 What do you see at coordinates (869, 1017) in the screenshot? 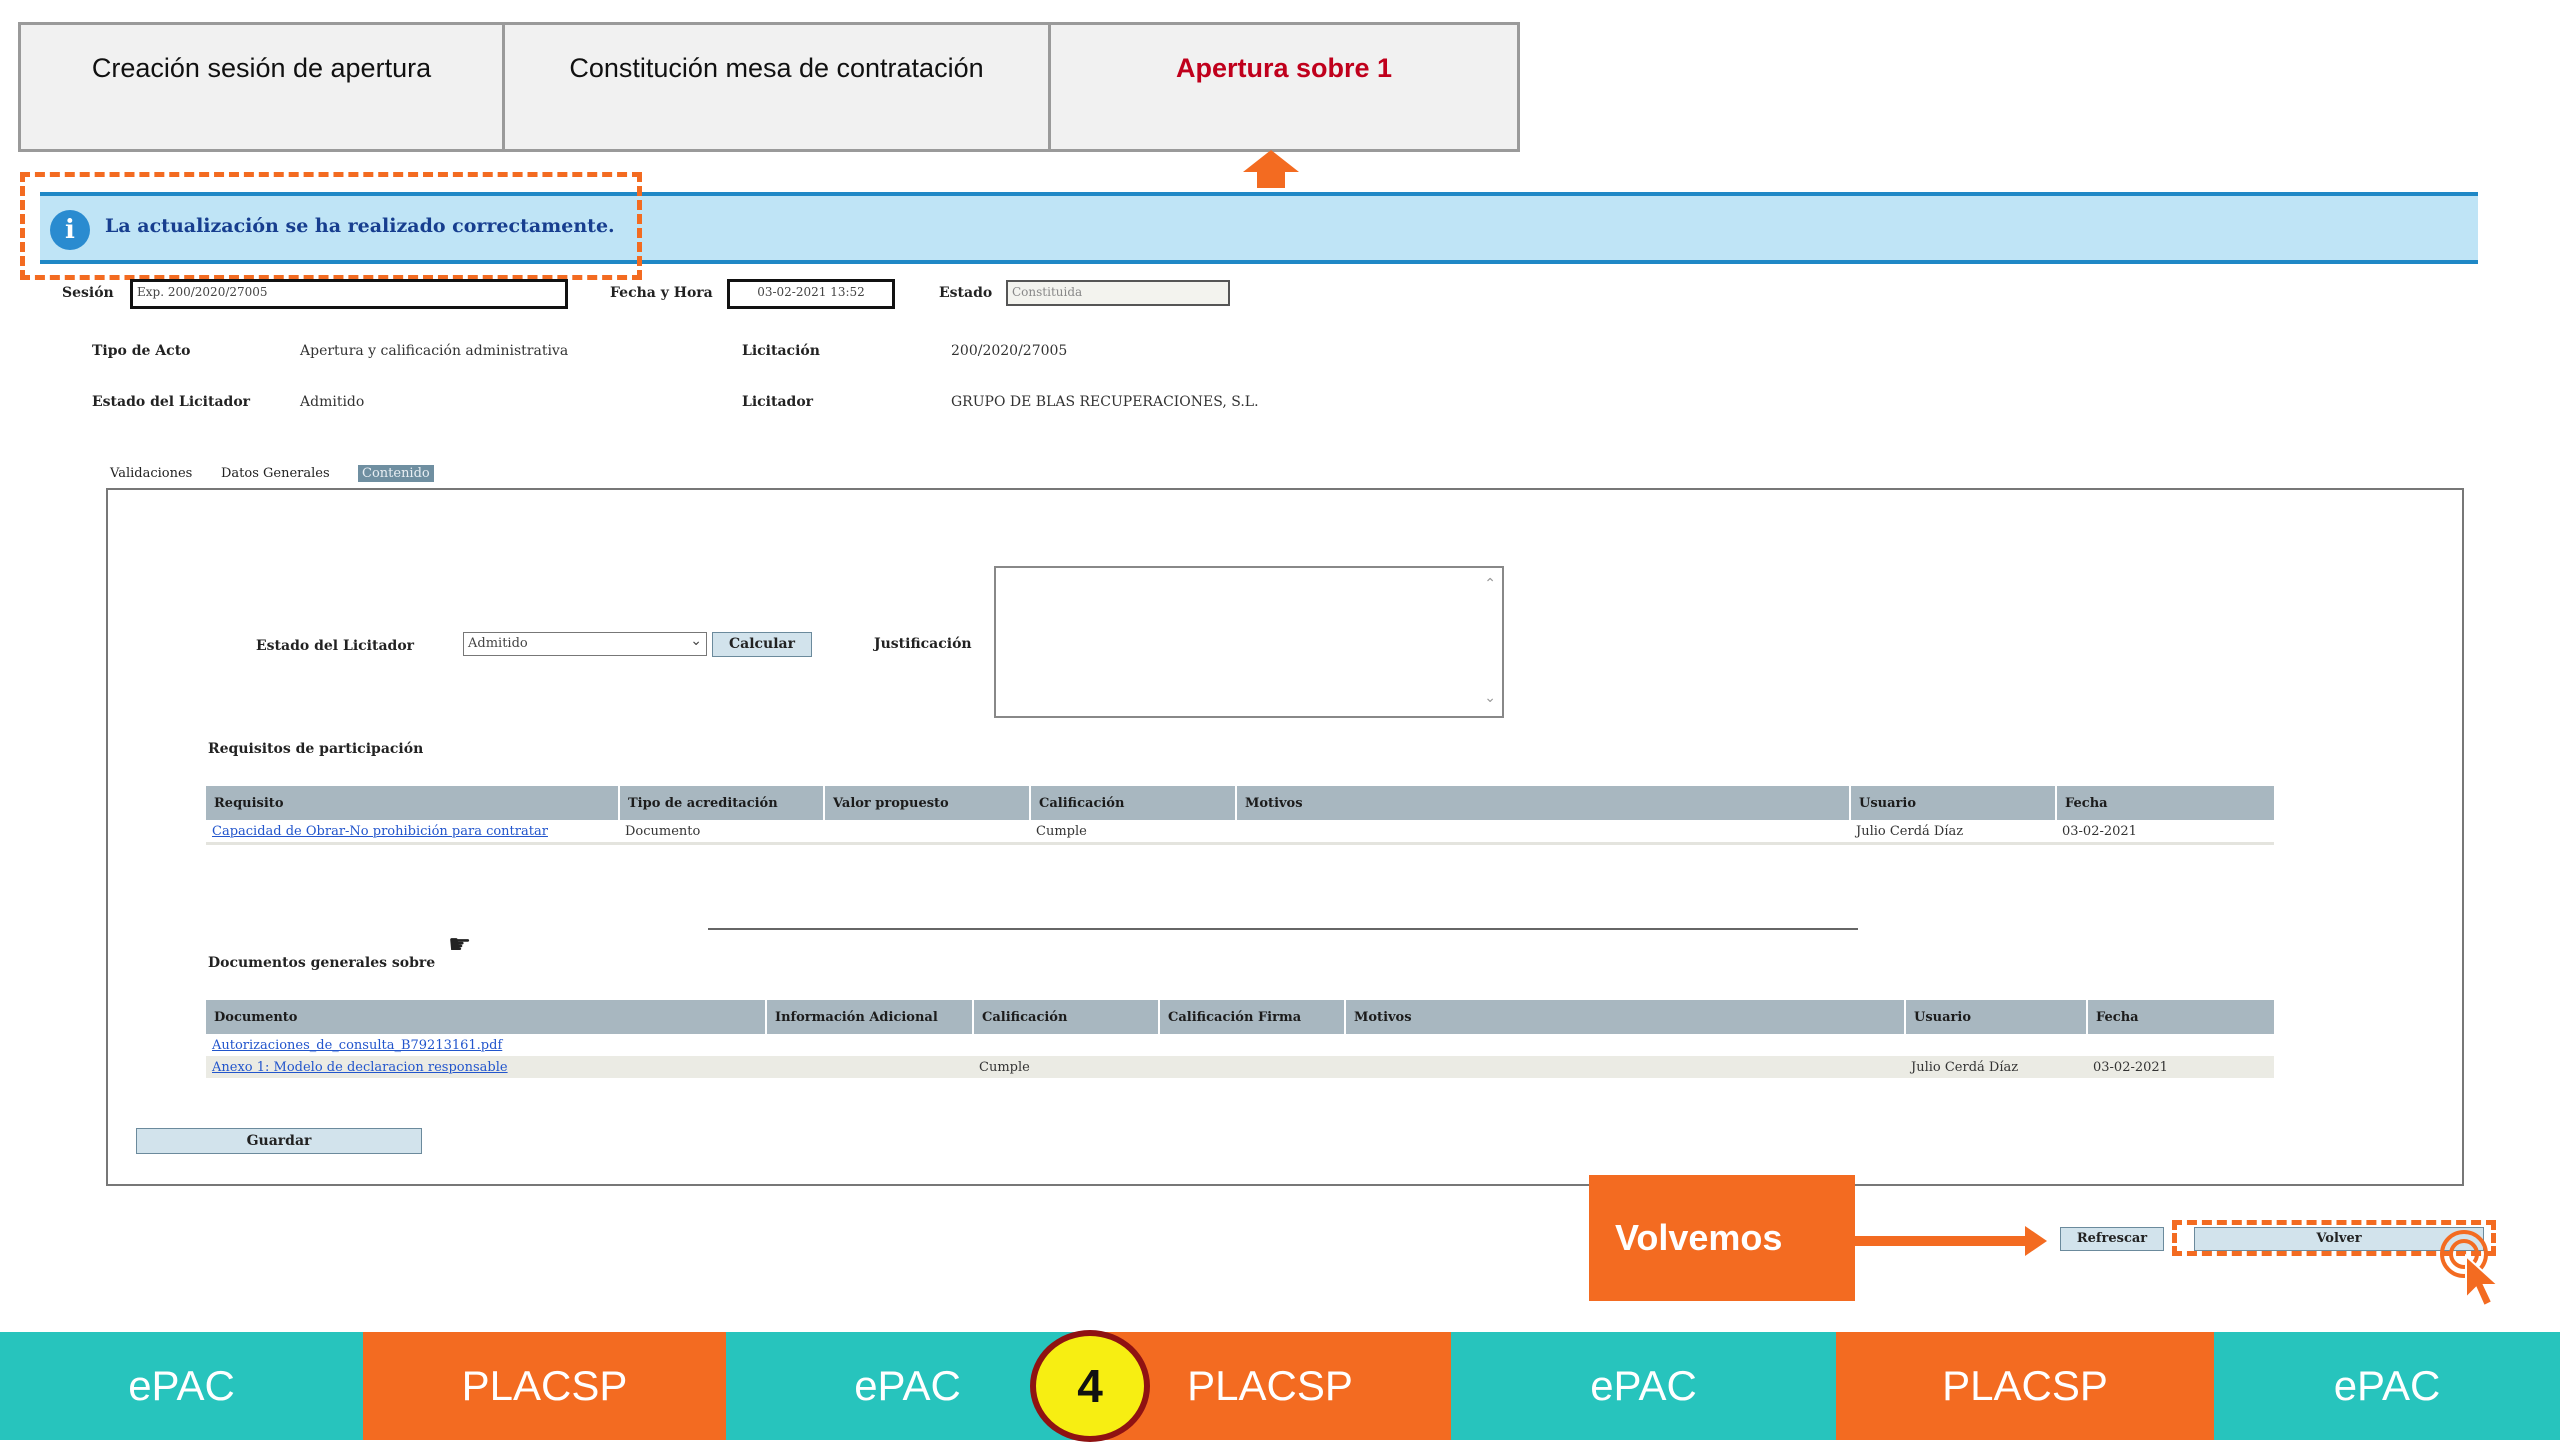
I see `col-informacion-adicional: Información Adicional` at bounding box center [869, 1017].